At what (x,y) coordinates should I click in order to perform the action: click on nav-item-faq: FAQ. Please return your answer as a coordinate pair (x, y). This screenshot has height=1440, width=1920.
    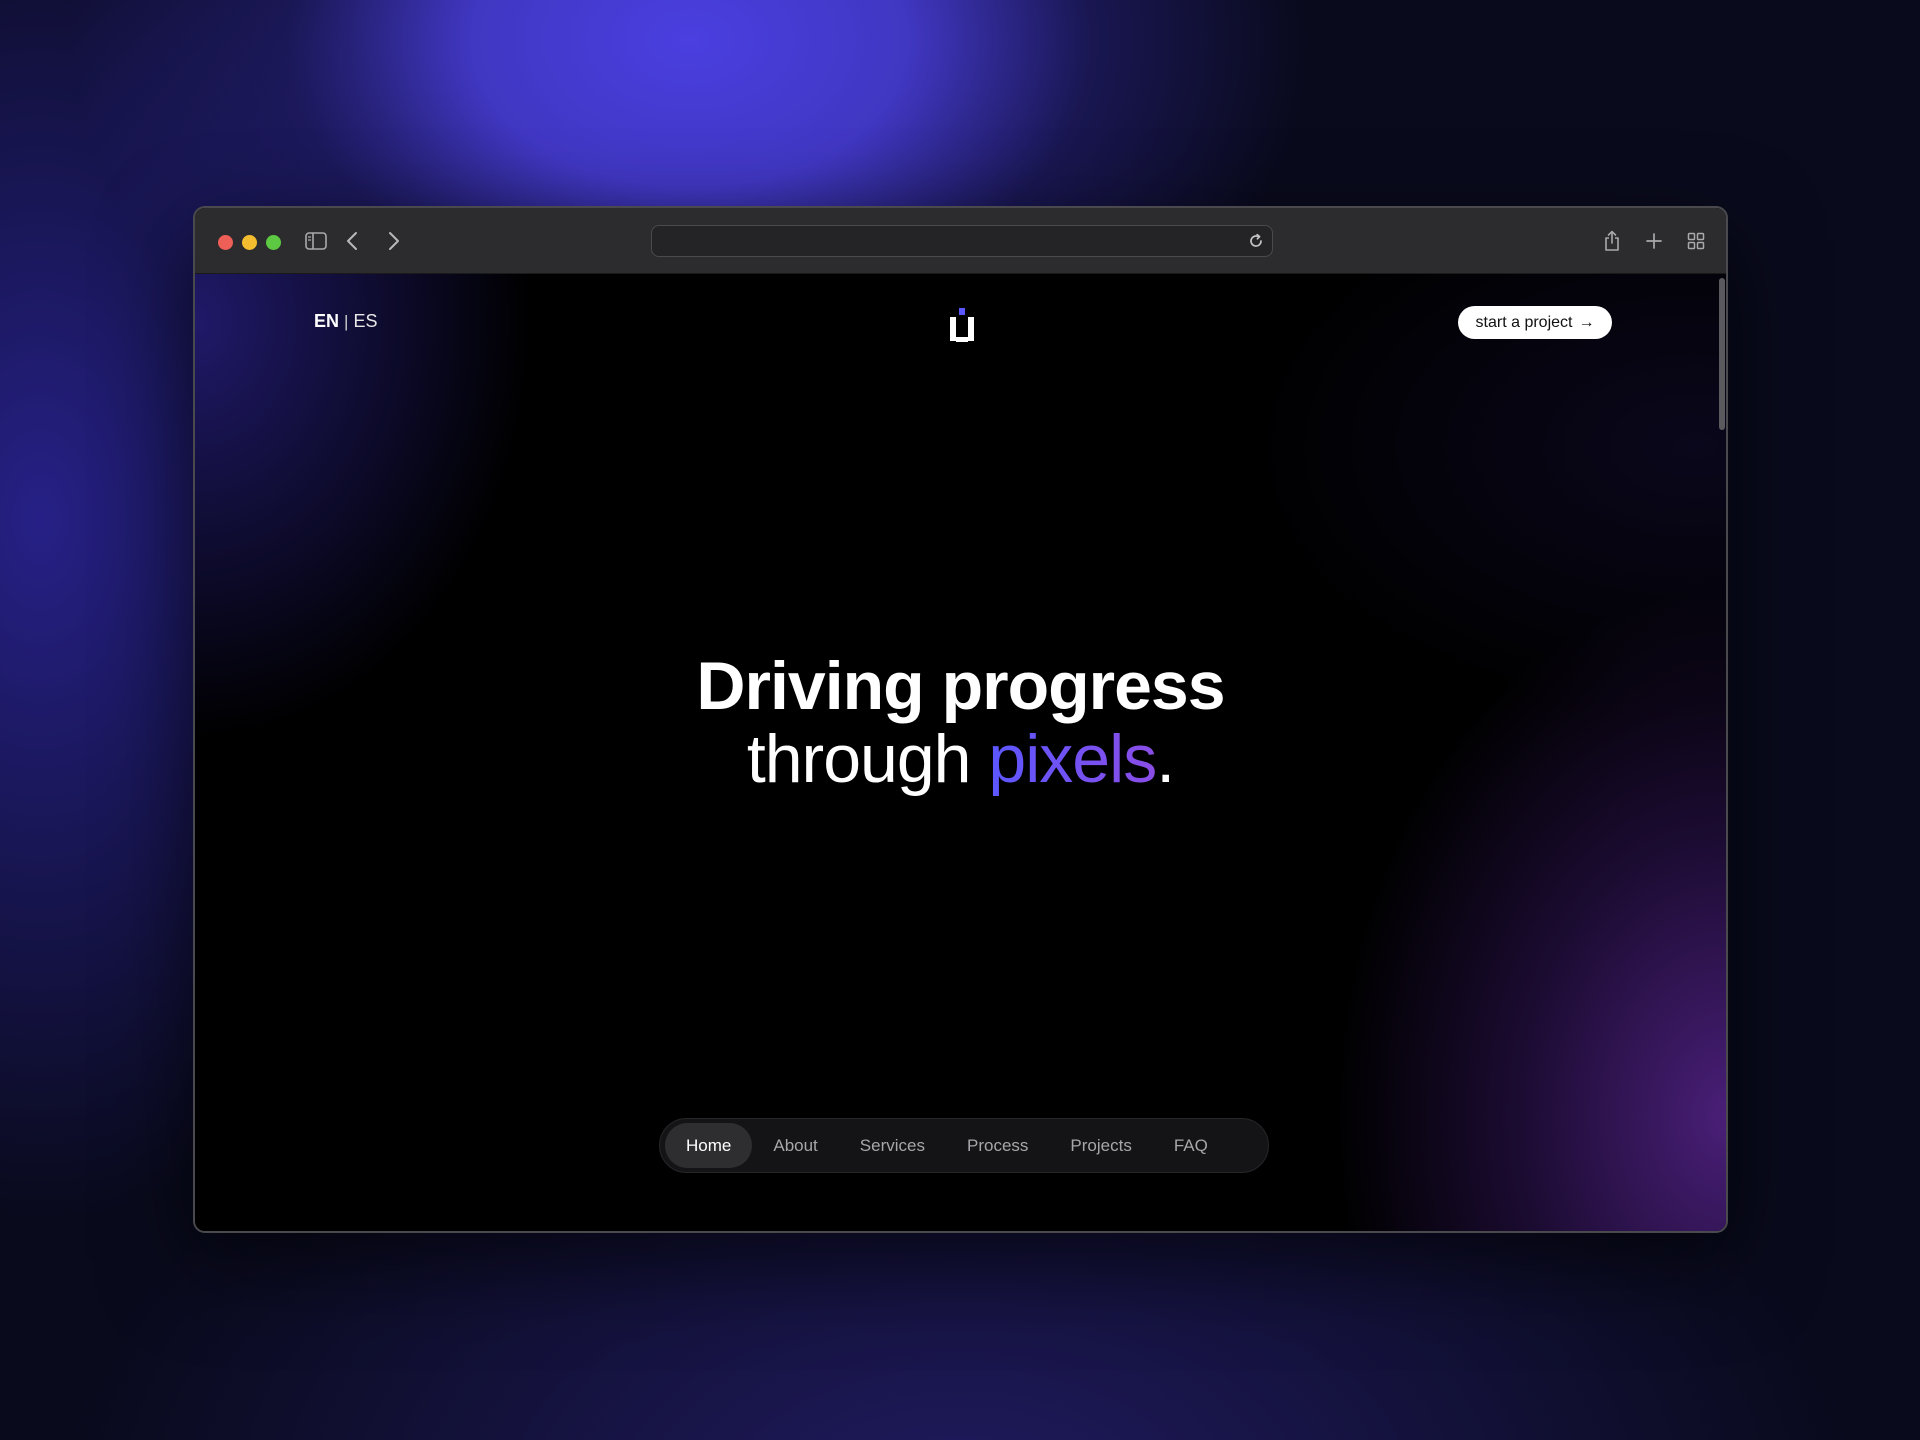
    Looking at the image, I should click on (1191, 1145).